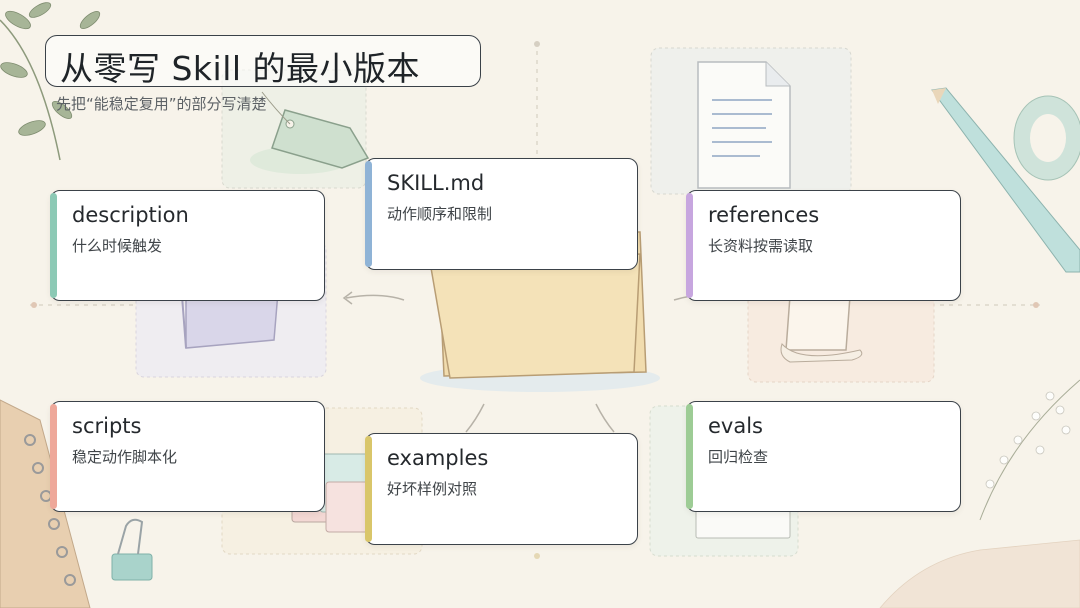  Describe the element at coordinates (438, 458) in the screenshot. I see `card-title: examples` at that location.